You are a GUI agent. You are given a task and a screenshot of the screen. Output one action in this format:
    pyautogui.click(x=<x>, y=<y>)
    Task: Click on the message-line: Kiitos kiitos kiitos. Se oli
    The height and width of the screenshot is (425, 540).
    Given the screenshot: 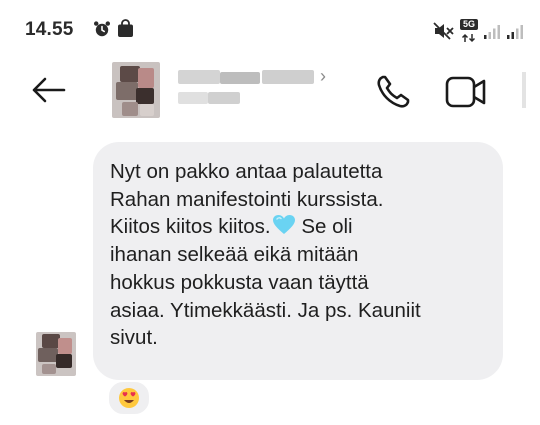 What is the action you would take?
    pyautogui.click(x=300, y=227)
    